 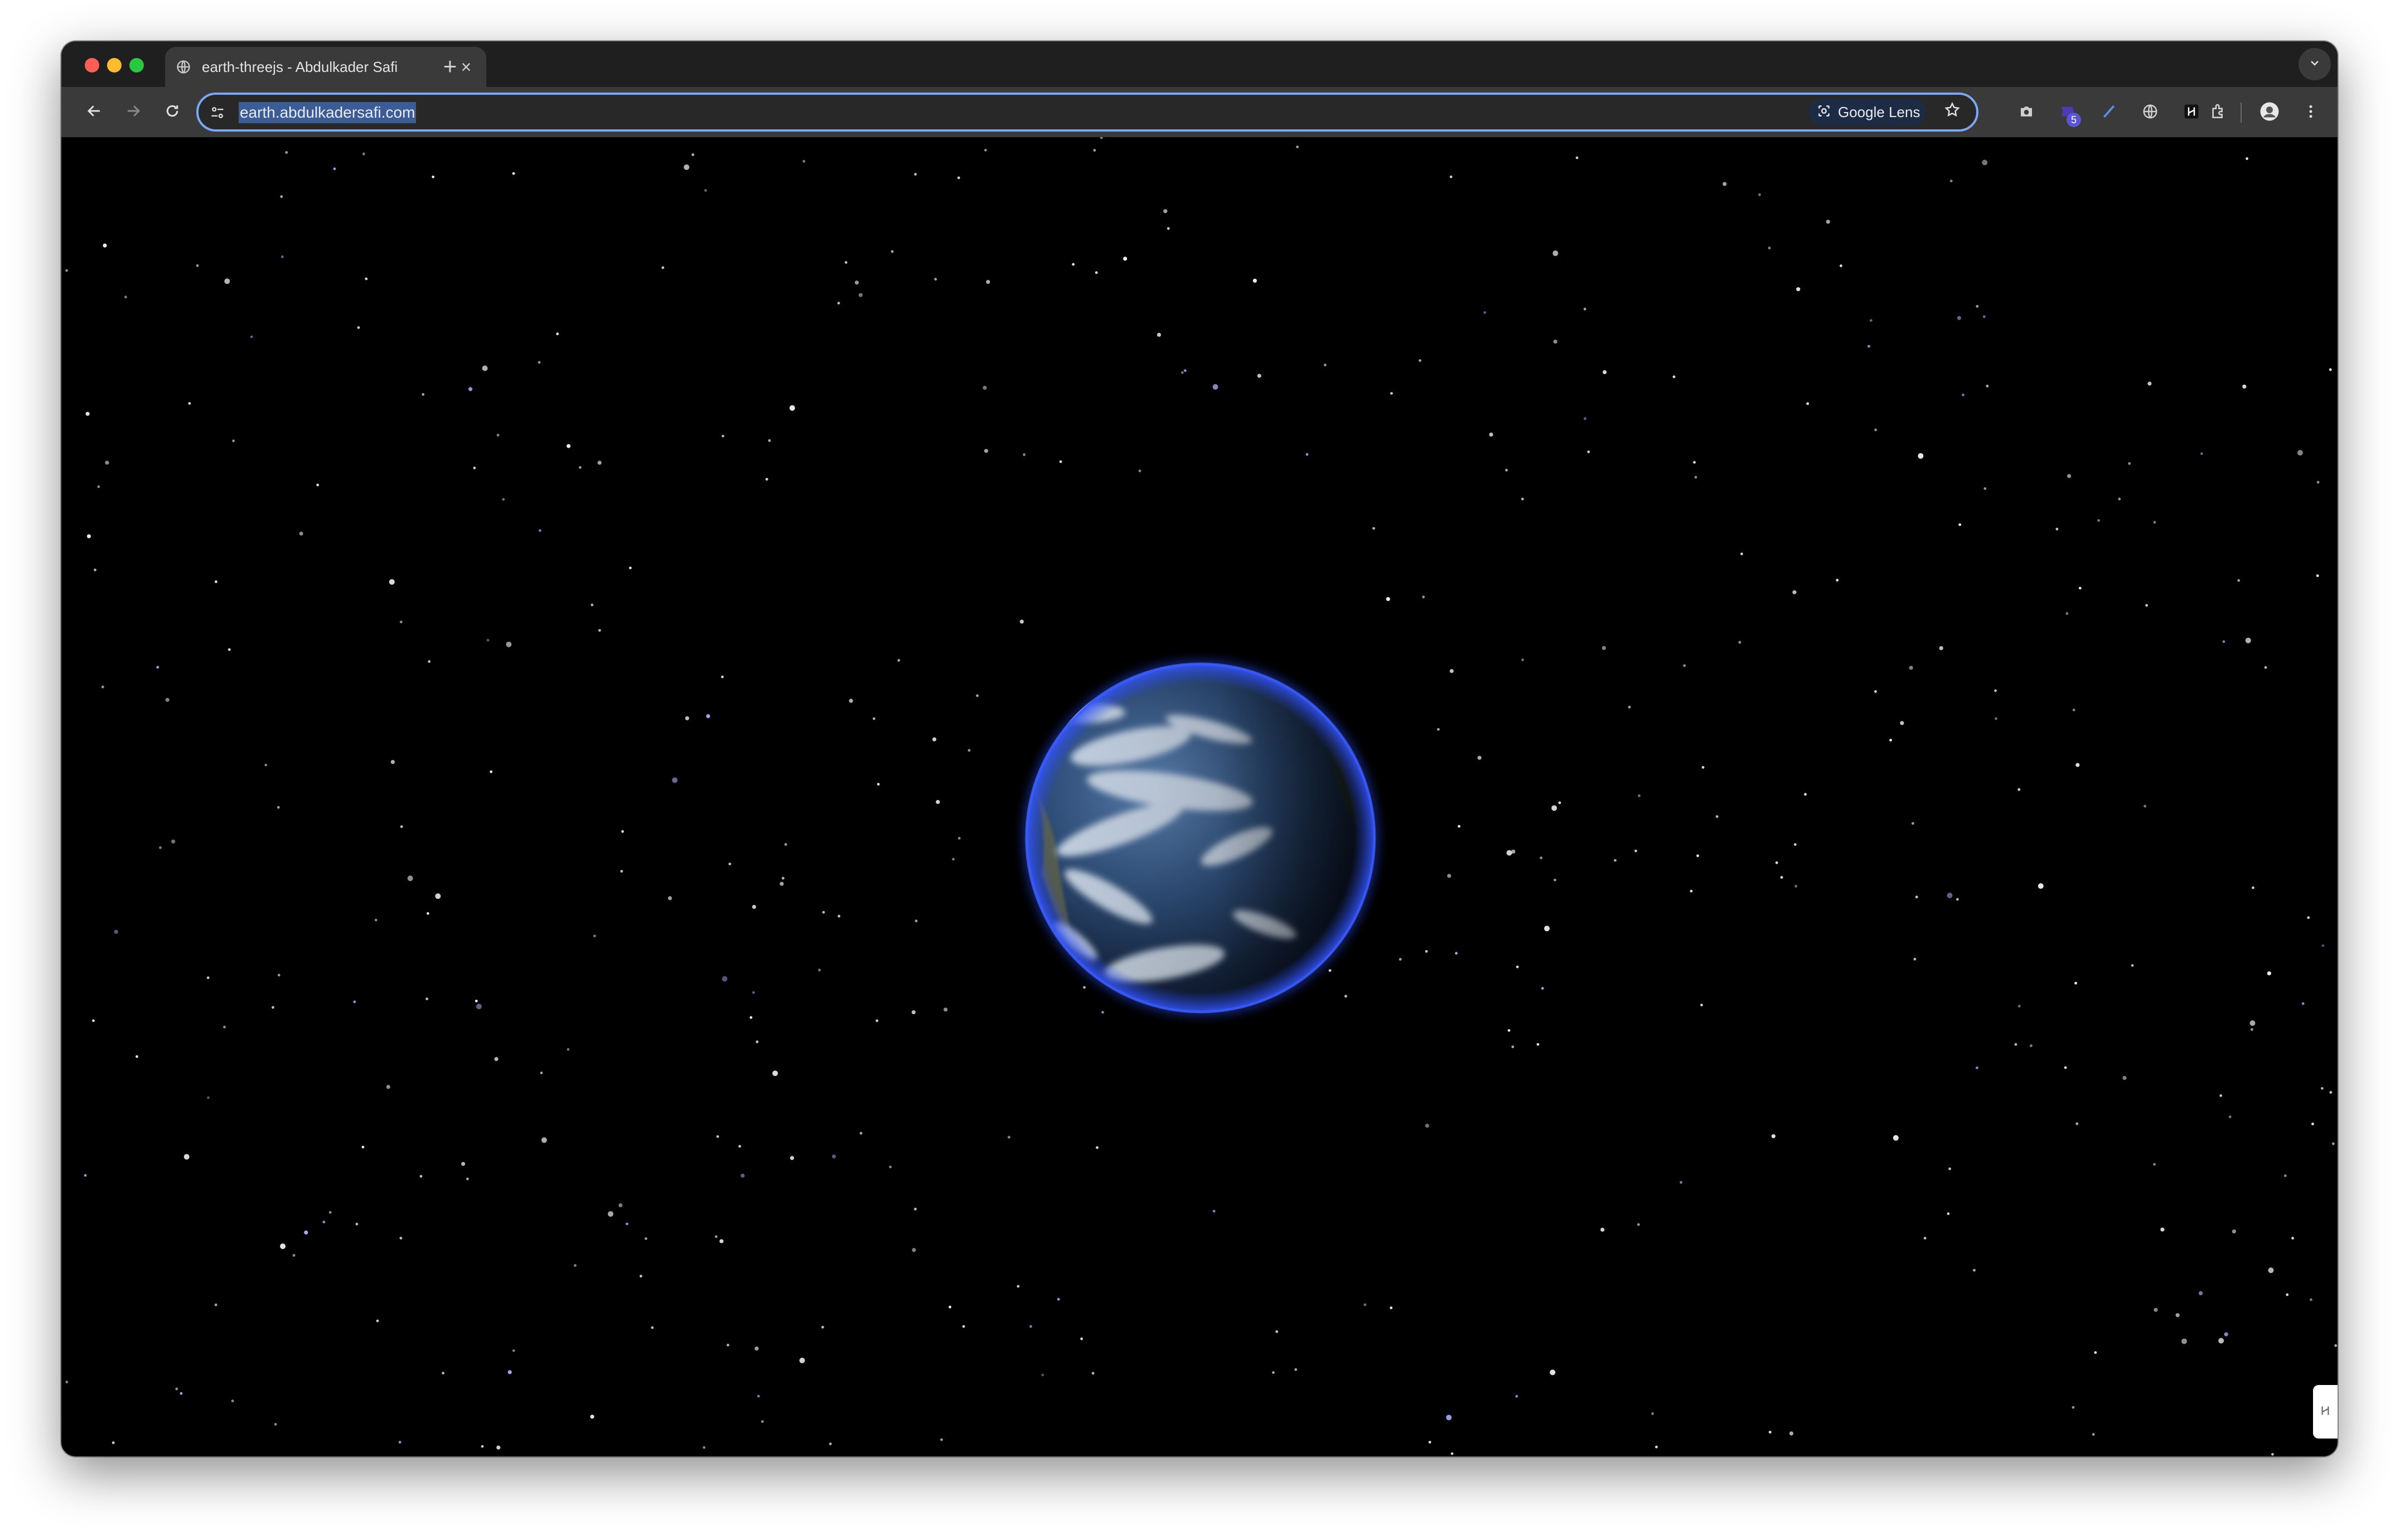 I want to click on bookmark-star-button, so click(x=1952, y=112).